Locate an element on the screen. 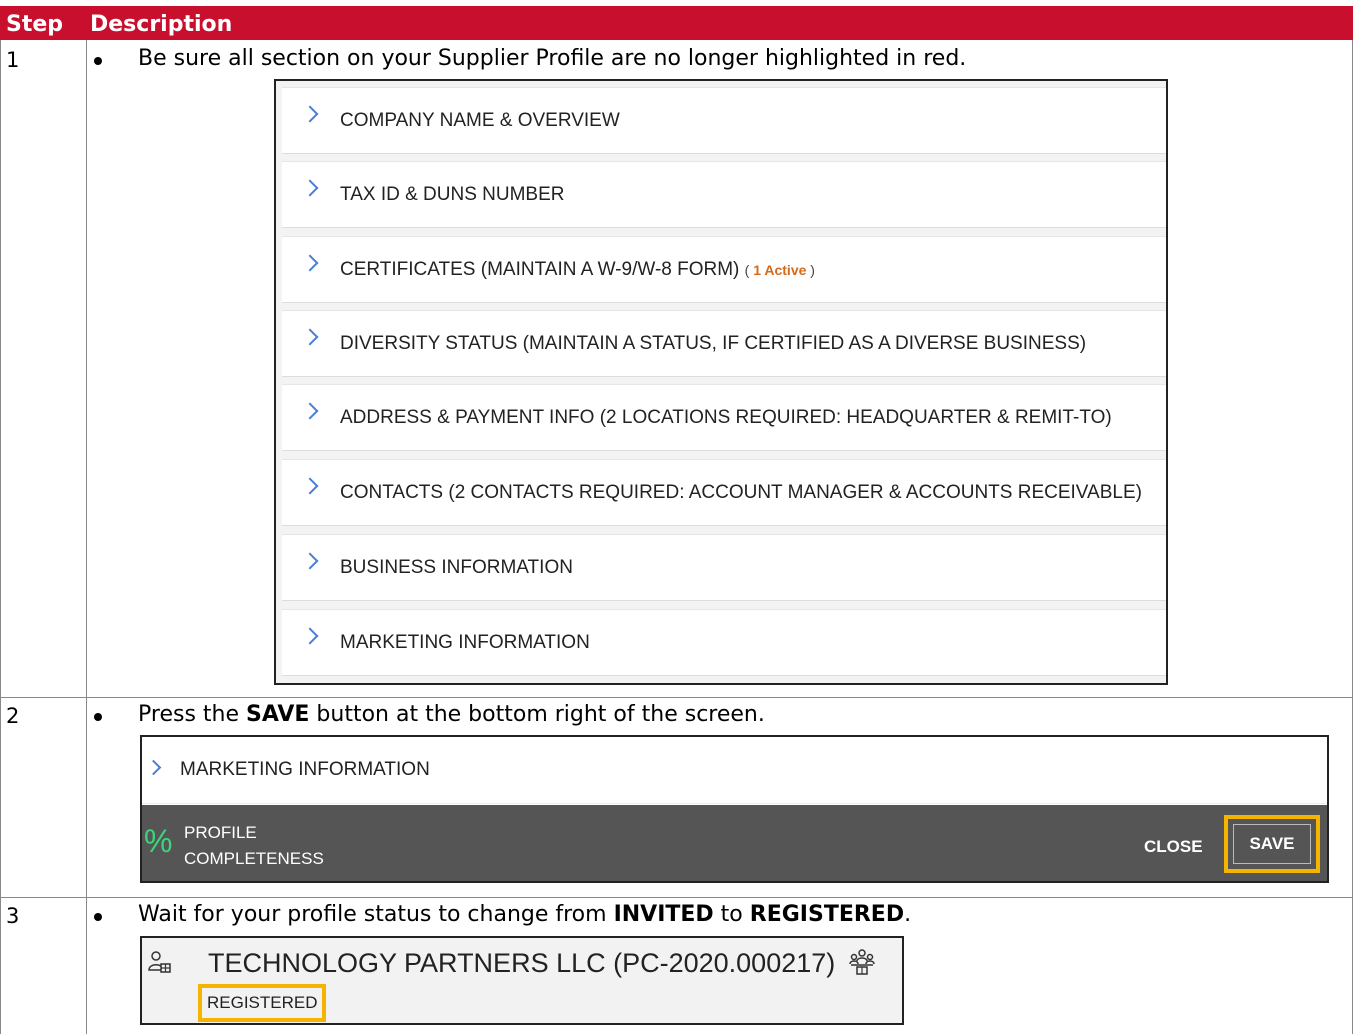  completeness-label-1: PROFILE is located at coordinates (220, 832).